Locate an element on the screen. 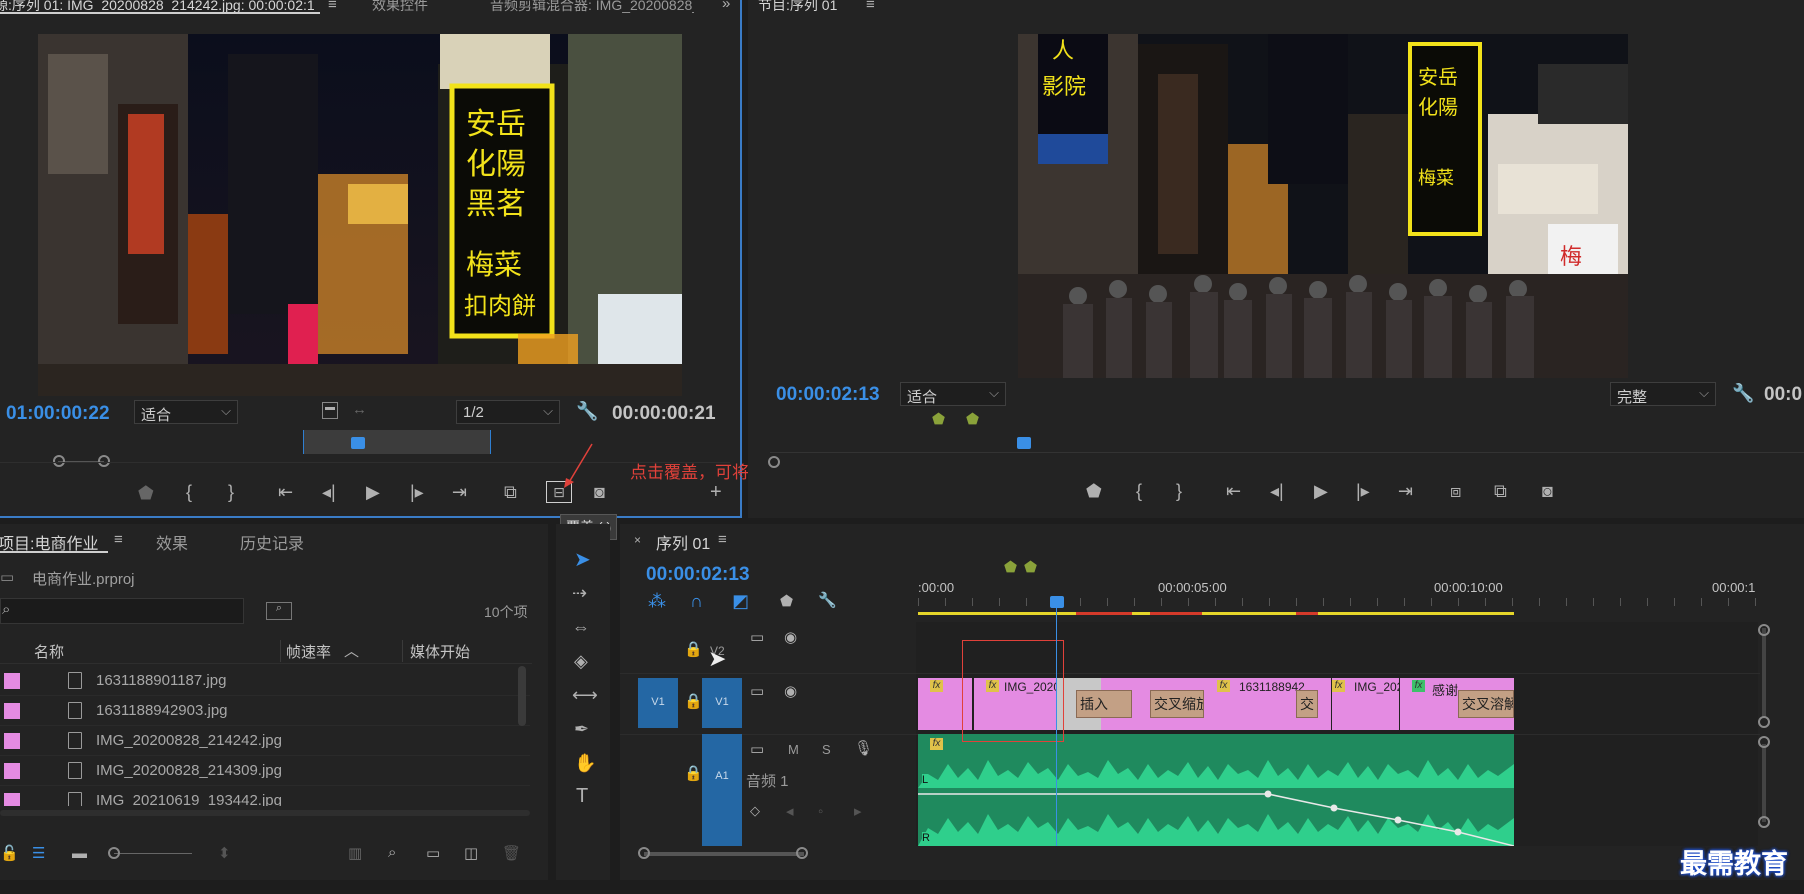  step-forward-icon: |▸ is located at coordinates (417, 492).